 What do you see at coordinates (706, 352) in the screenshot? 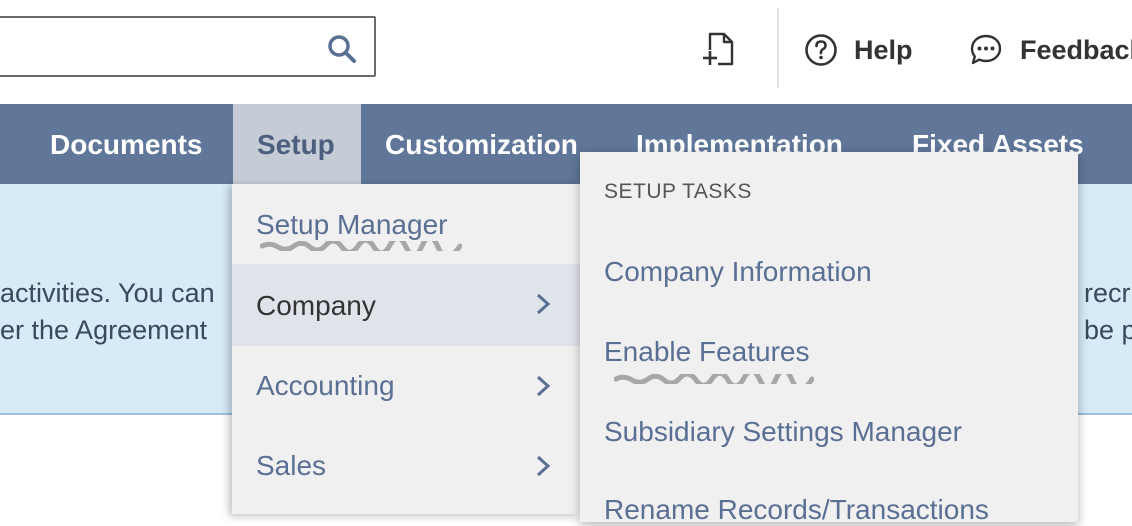
I see `submenu-item-enable-features: Enable Features` at bounding box center [706, 352].